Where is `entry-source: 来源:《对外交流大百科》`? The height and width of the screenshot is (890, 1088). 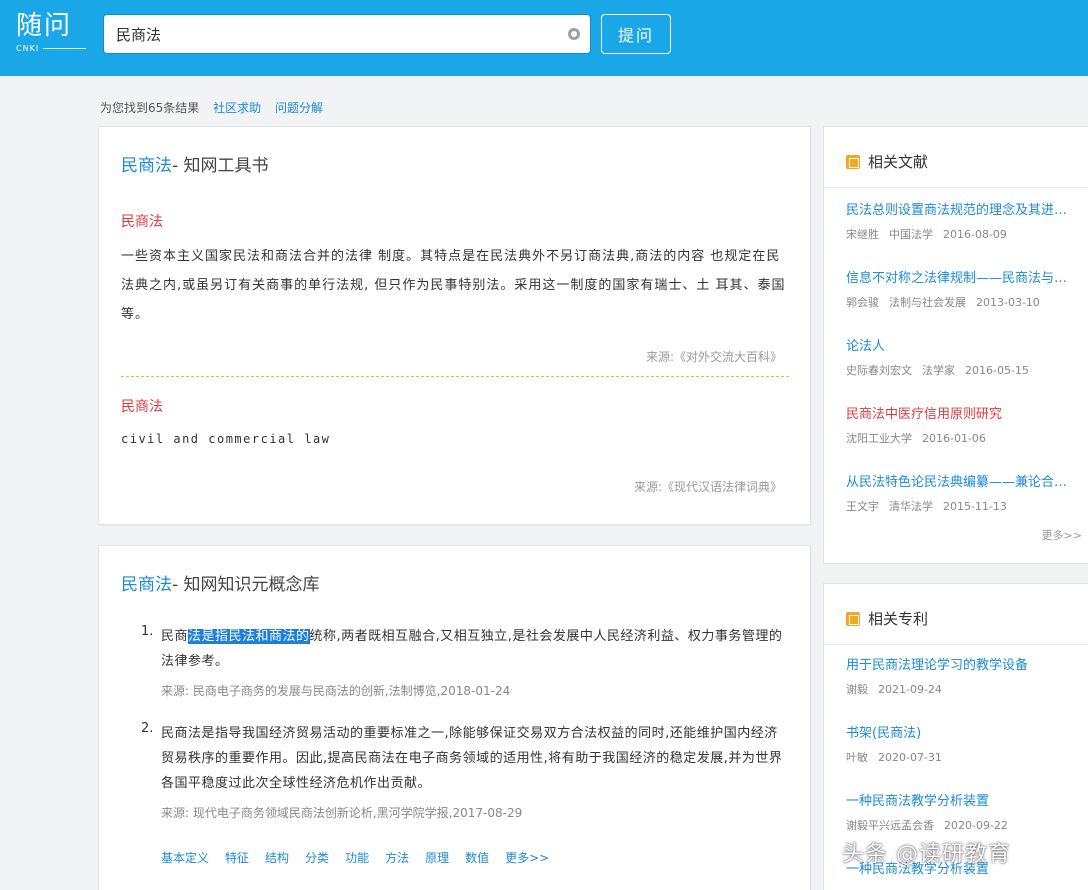
entry-source: 来源:《对外交流大百科》 is located at coordinates (714, 356).